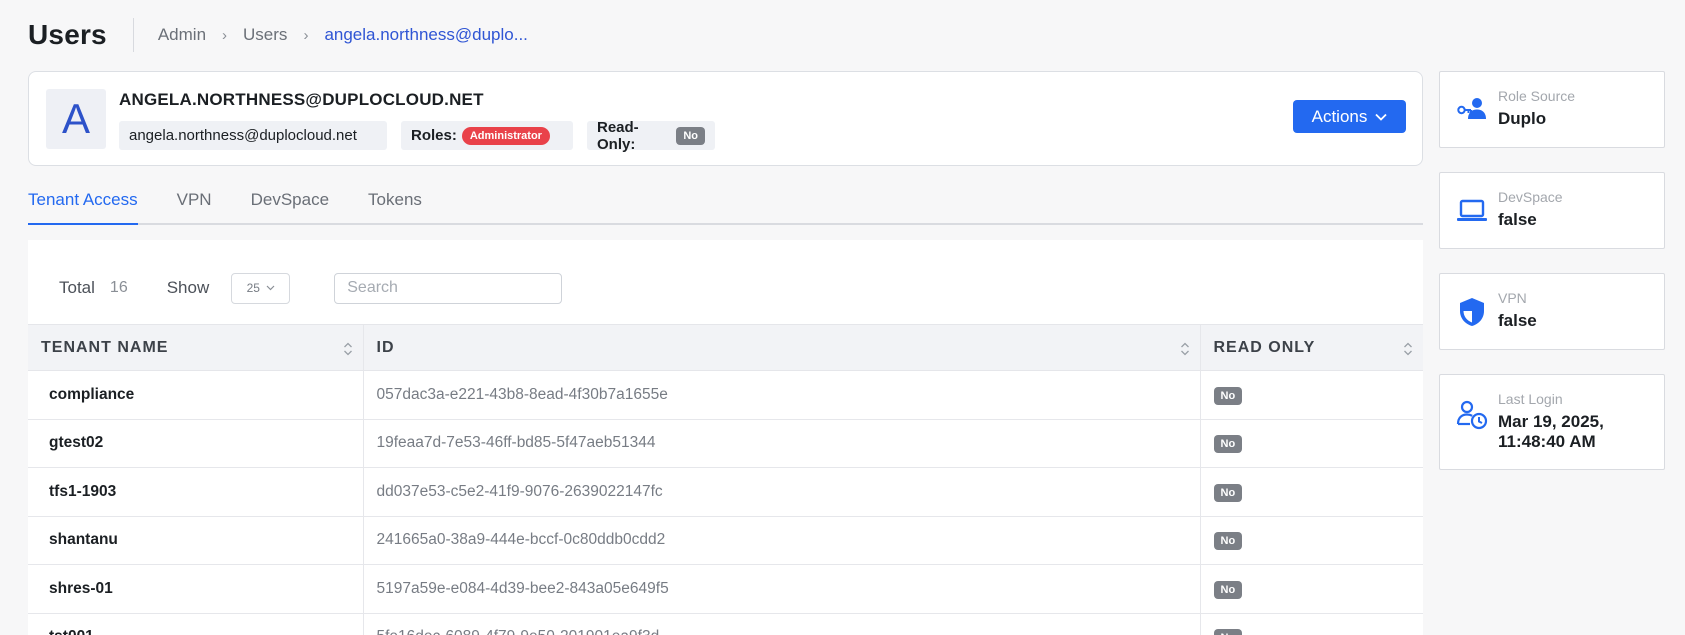 Image resolution: width=1685 pixels, height=635 pixels. What do you see at coordinates (505, 135) in the screenshot?
I see `role-badge: Administrator` at bounding box center [505, 135].